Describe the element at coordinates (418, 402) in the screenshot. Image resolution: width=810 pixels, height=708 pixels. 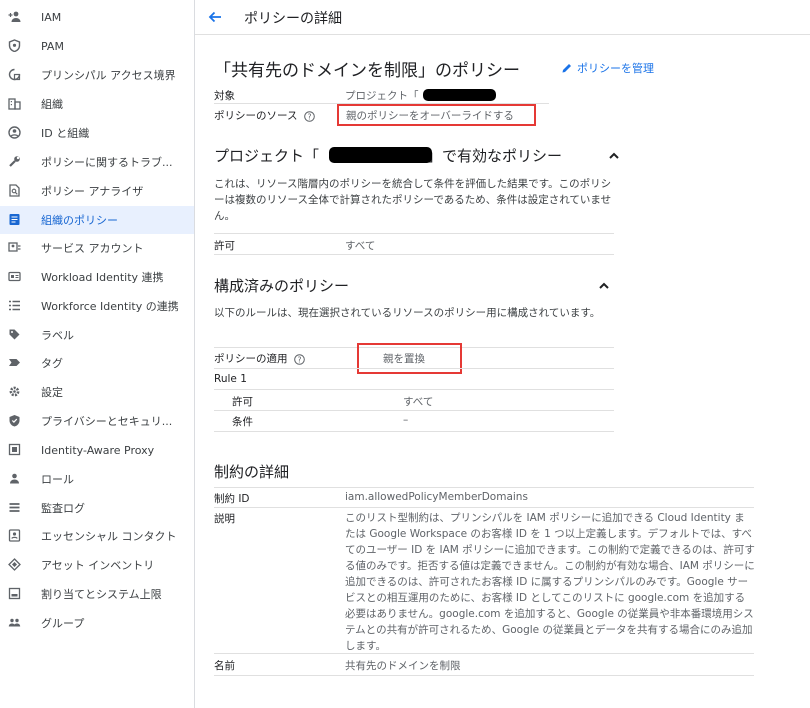
I see `rule-allow-value: すべて` at that location.